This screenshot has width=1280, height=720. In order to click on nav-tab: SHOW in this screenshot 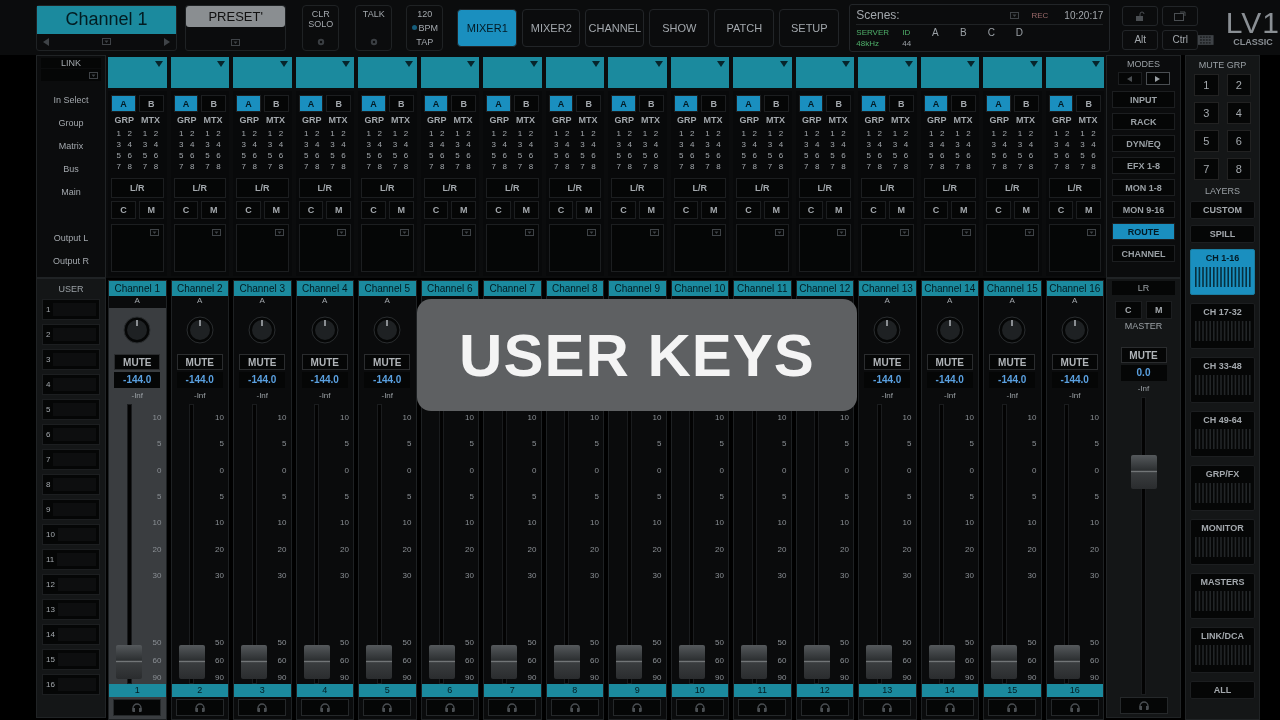, I will do `click(679, 27)`.